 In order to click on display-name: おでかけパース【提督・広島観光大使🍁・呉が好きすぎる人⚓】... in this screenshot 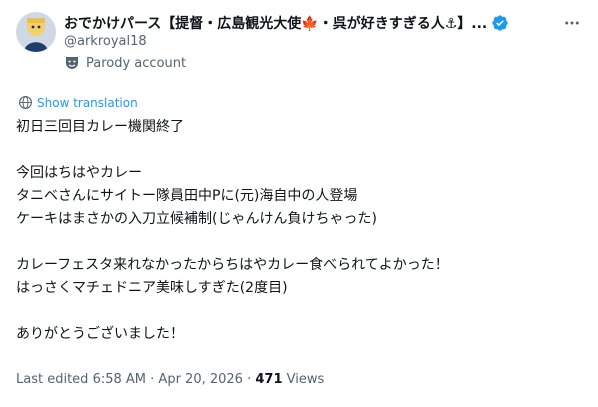, I will do `click(275, 23)`.